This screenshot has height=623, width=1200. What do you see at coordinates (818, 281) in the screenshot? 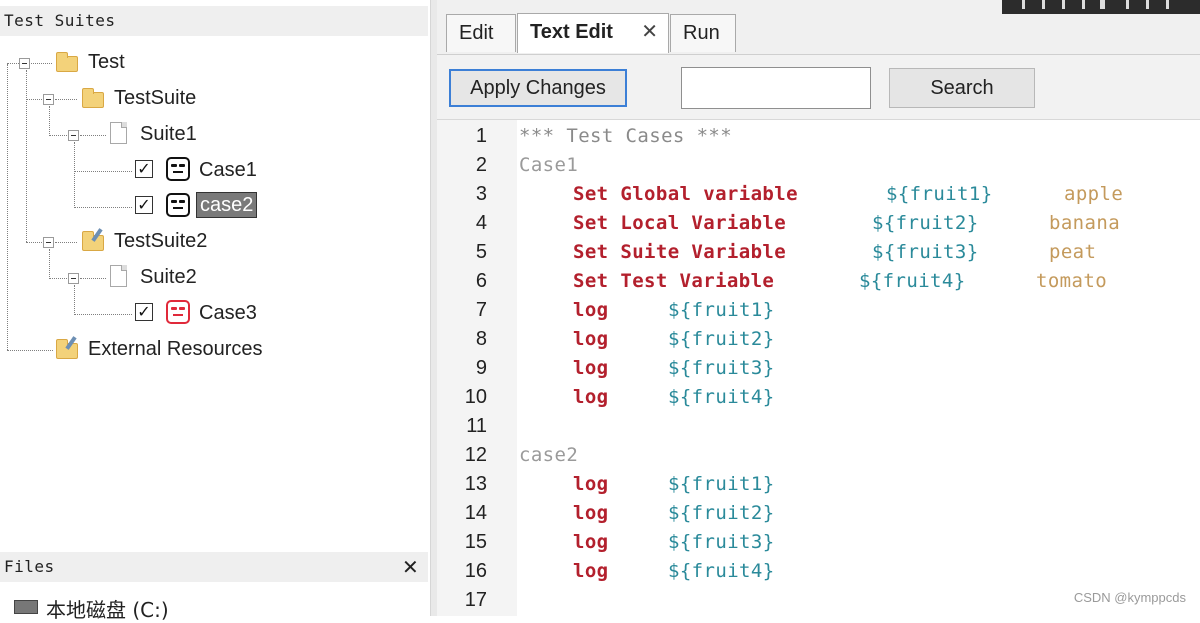
I see `code-line: 6 Set Test Variable ${fruit4} tomato` at bounding box center [818, 281].